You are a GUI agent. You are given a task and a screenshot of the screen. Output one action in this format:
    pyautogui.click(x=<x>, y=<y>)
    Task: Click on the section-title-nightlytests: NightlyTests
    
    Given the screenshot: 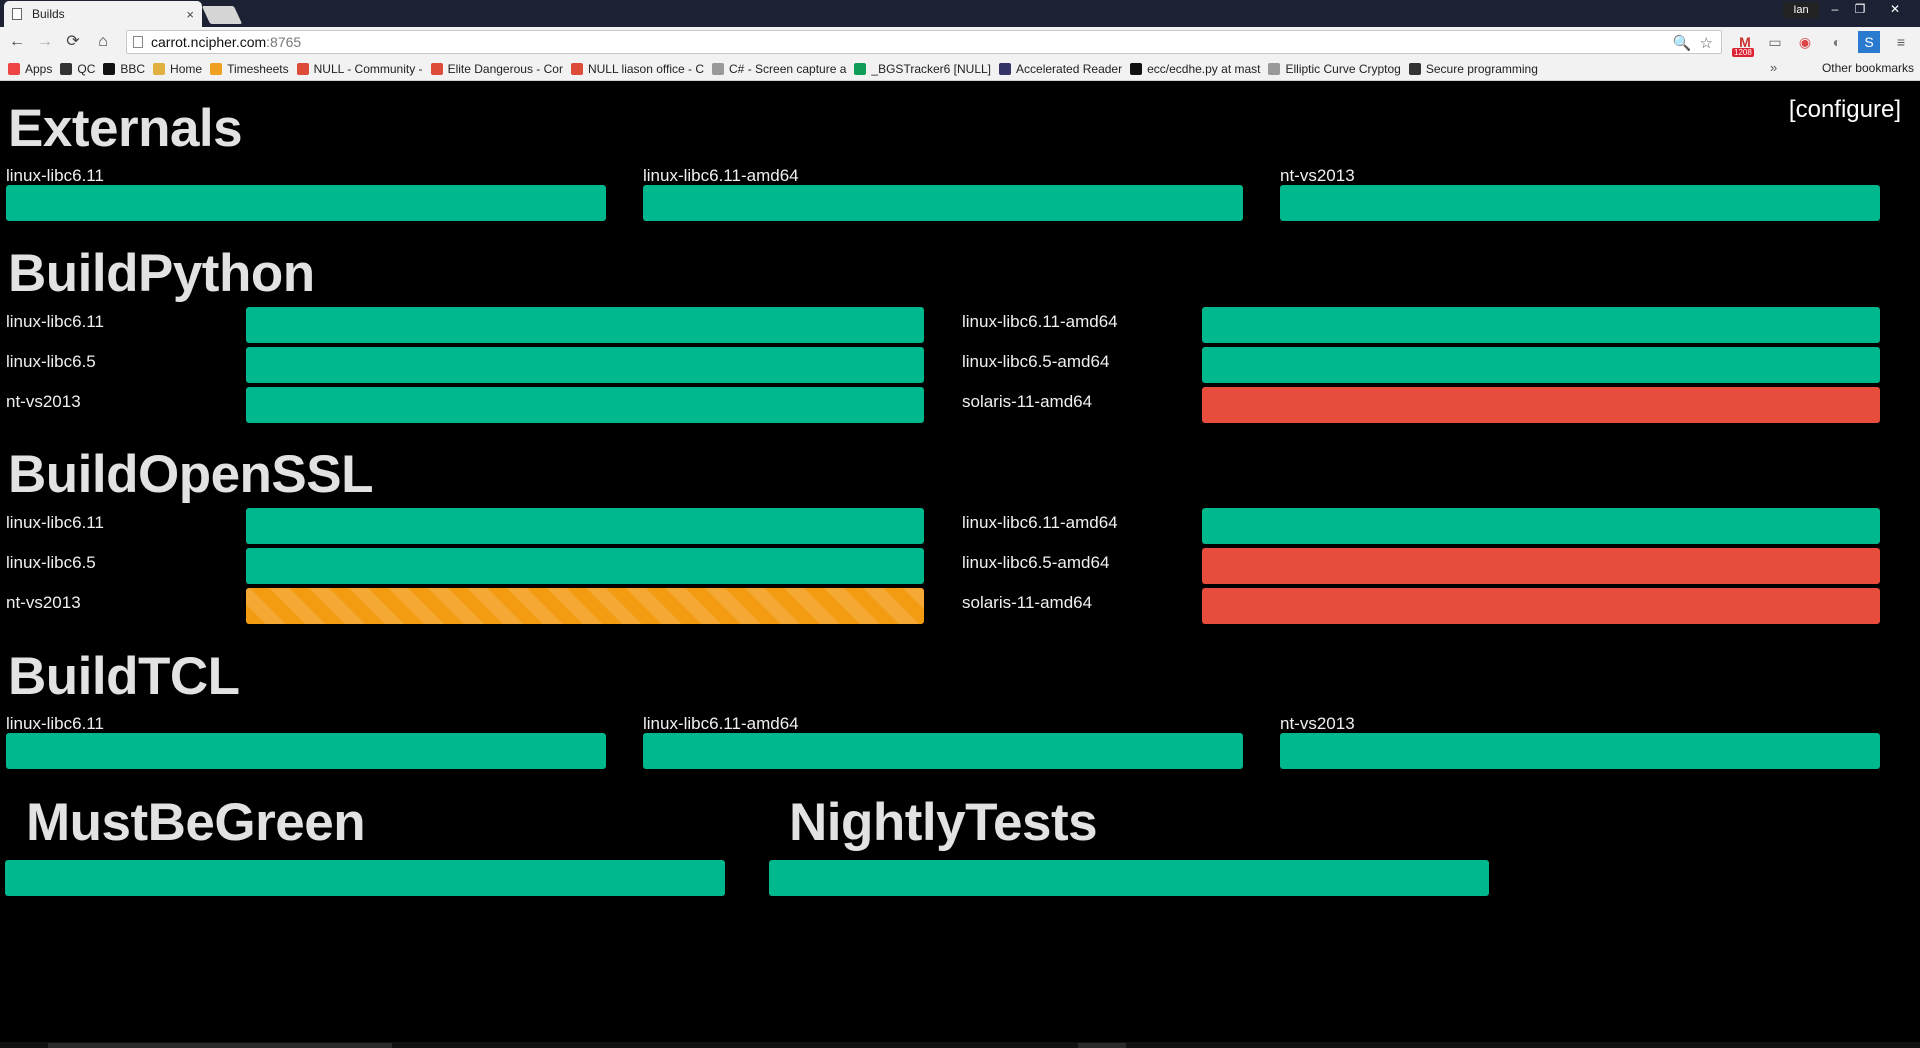 What is the action you would take?
    pyautogui.click(x=943, y=822)
    